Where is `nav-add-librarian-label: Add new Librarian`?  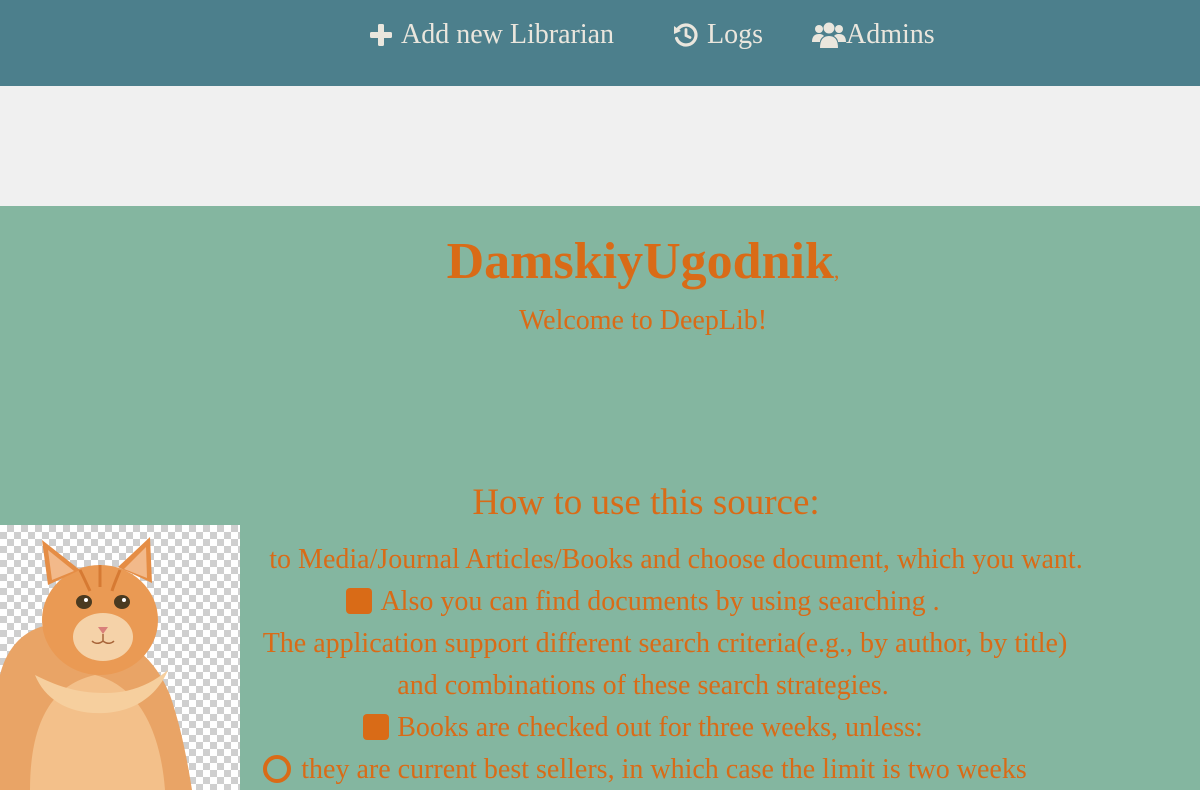 nav-add-librarian-label: Add new Librarian is located at coordinates (508, 34).